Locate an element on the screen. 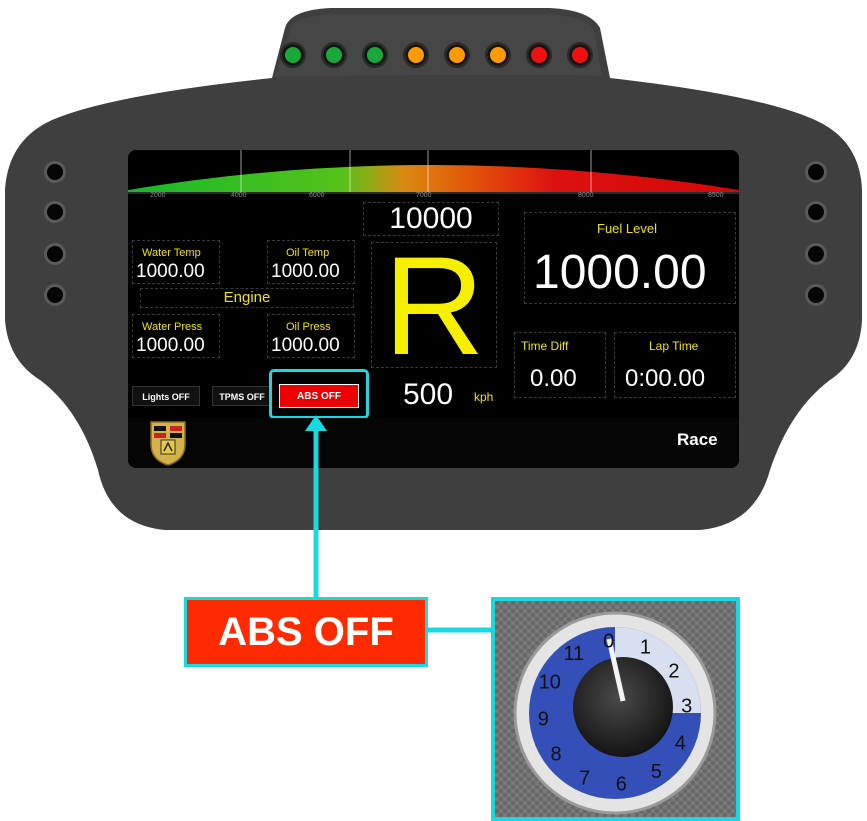  dial-number: 9 is located at coordinates (543, 719).